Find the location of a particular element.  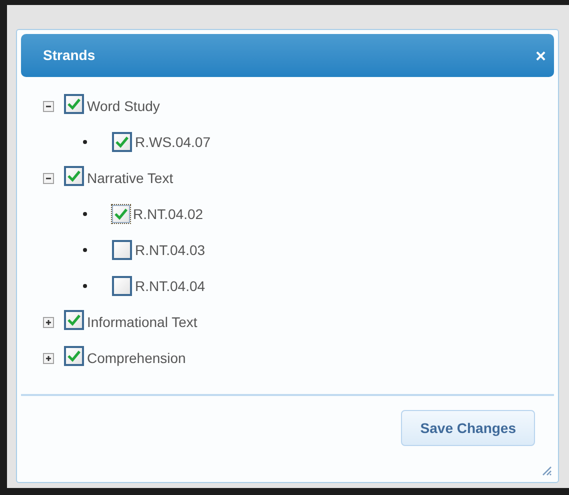

resize-grip-icon is located at coordinates (546, 470).